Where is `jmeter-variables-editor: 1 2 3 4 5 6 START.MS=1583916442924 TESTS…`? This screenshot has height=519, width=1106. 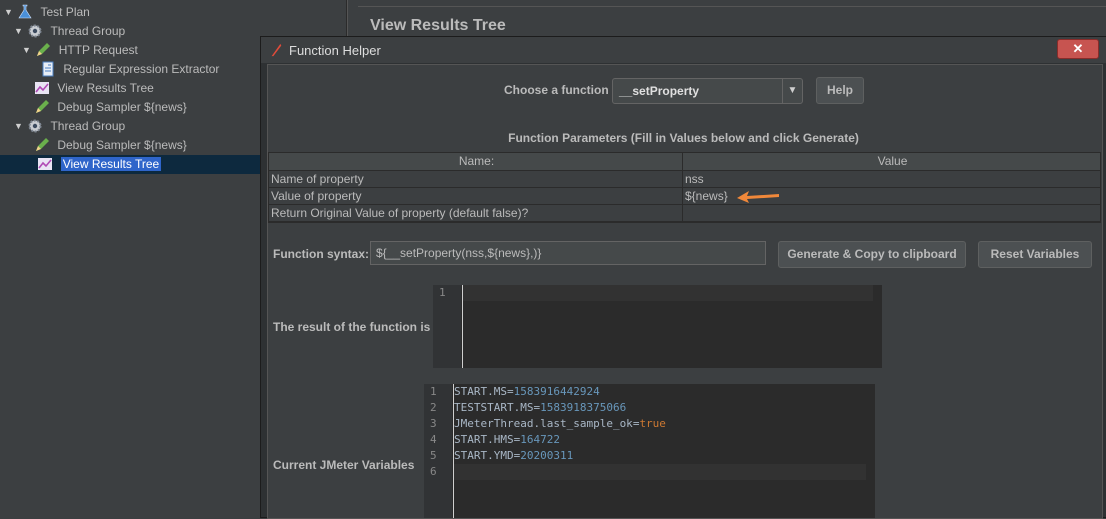
jmeter-variables-editor: 1 2 3 4 5 6 START.MS=1583916442924 TESTS… is located at coordinates (656, 451).